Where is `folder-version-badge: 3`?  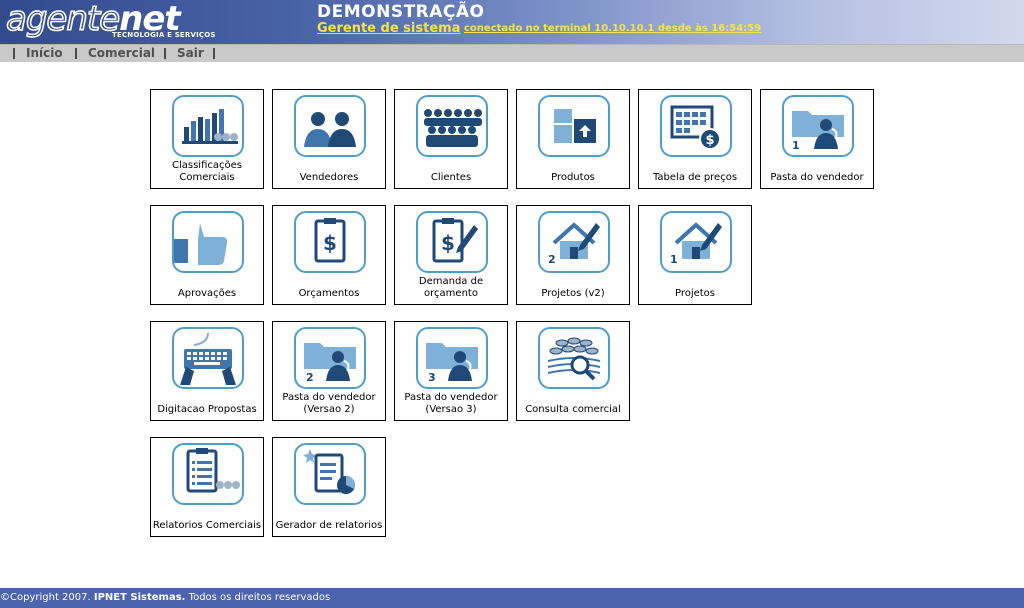 folder-version-badge: 3 is located at coordinates (432, 377).